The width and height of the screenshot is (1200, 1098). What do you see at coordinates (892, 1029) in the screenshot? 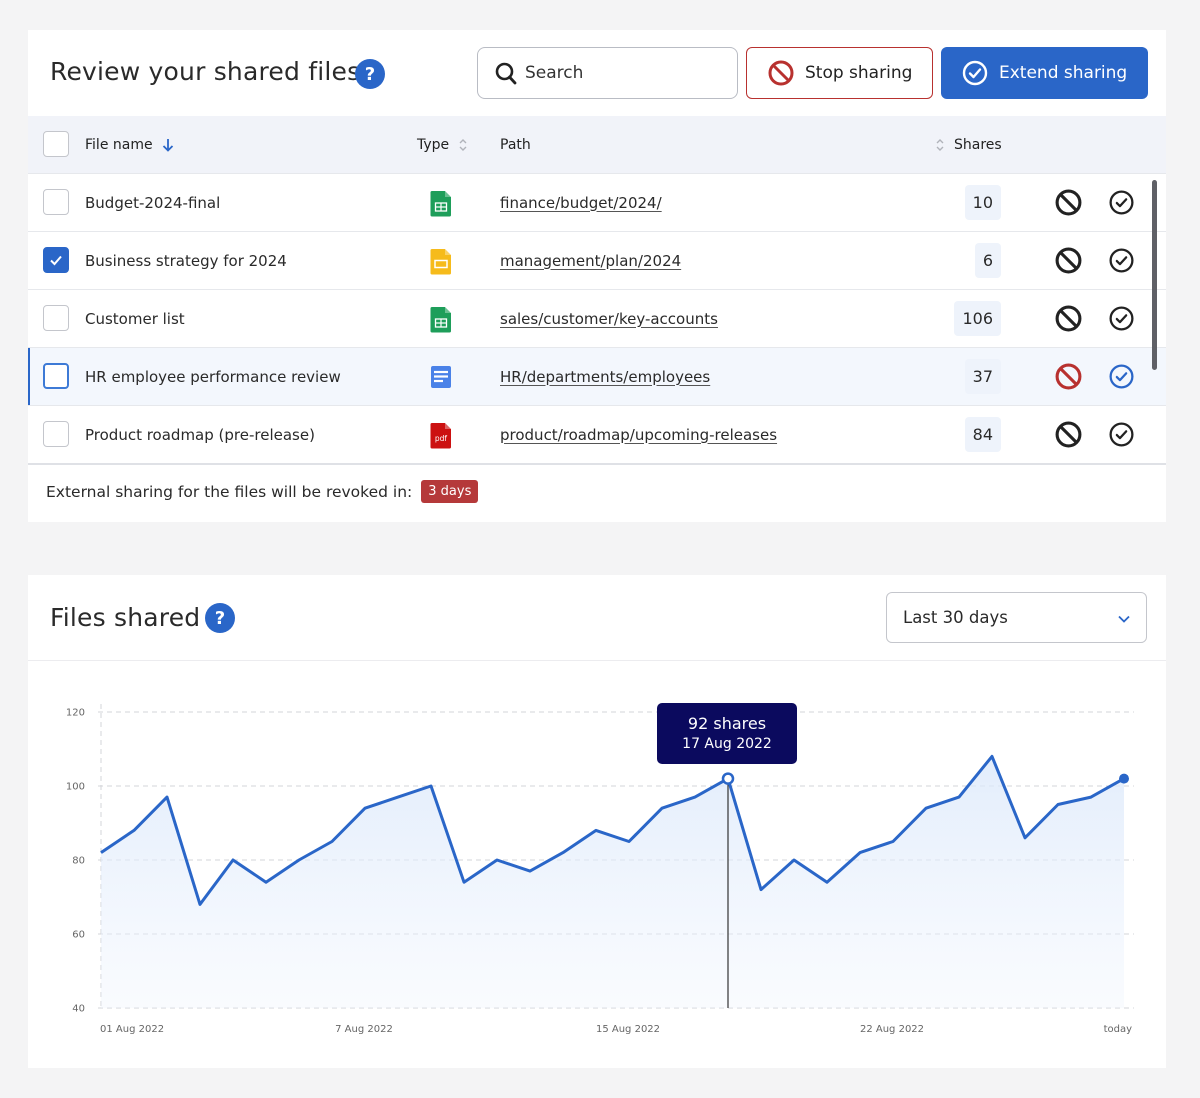
I see `x-tick-label: 22 Aug 2022` at bounding box center [892, 1029].